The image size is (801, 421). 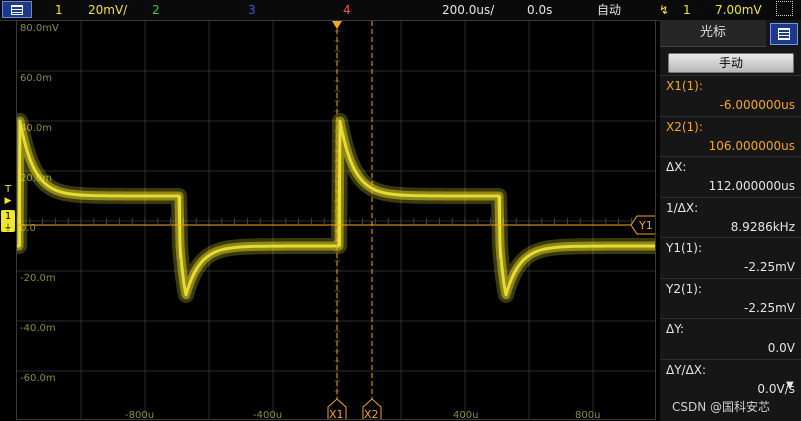 I want to click on main-menu-icon, so click(x=17, y=9).